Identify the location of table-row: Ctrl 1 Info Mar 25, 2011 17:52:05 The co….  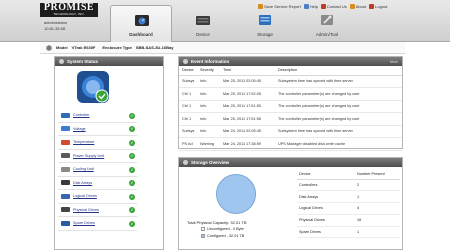
(290, 94).